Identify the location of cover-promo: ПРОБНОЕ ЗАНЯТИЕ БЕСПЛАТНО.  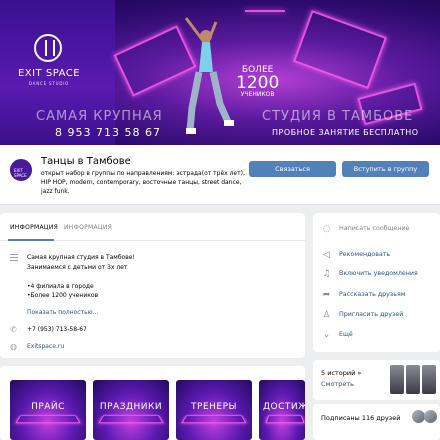
(345, 132).